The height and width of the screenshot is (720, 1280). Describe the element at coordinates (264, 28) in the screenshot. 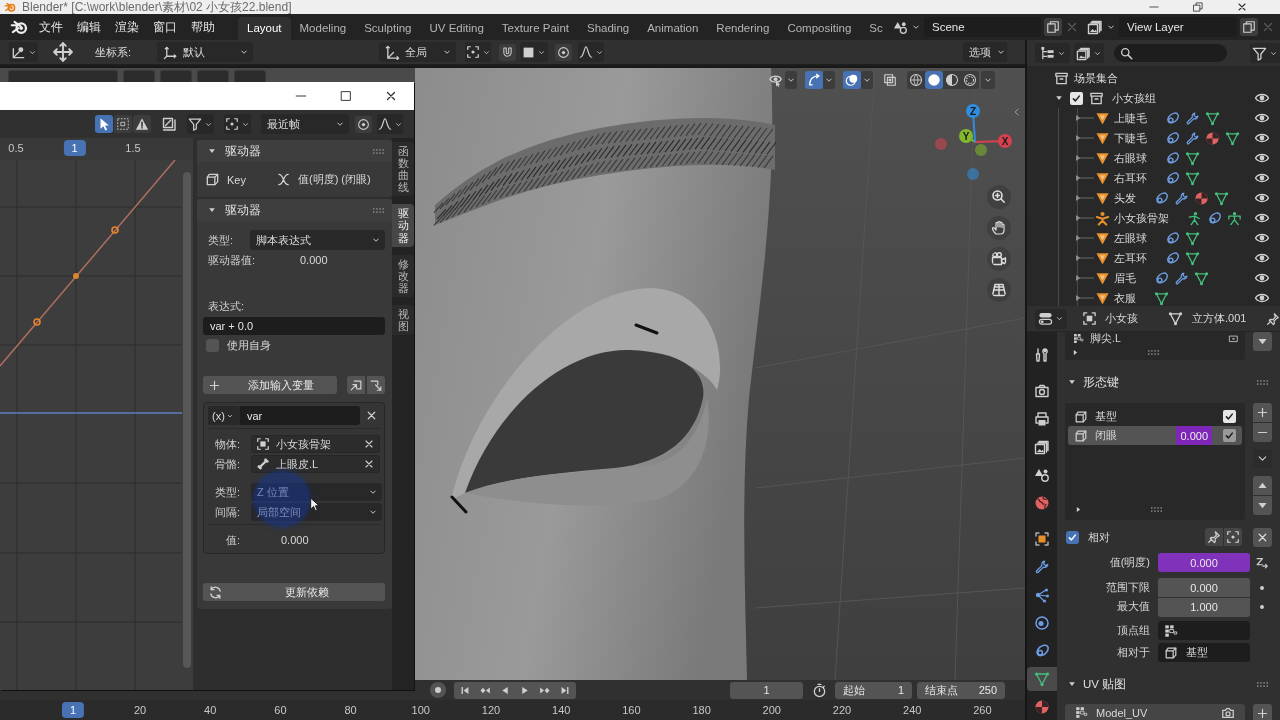

I see `workspace-tab: Layout` at that location.